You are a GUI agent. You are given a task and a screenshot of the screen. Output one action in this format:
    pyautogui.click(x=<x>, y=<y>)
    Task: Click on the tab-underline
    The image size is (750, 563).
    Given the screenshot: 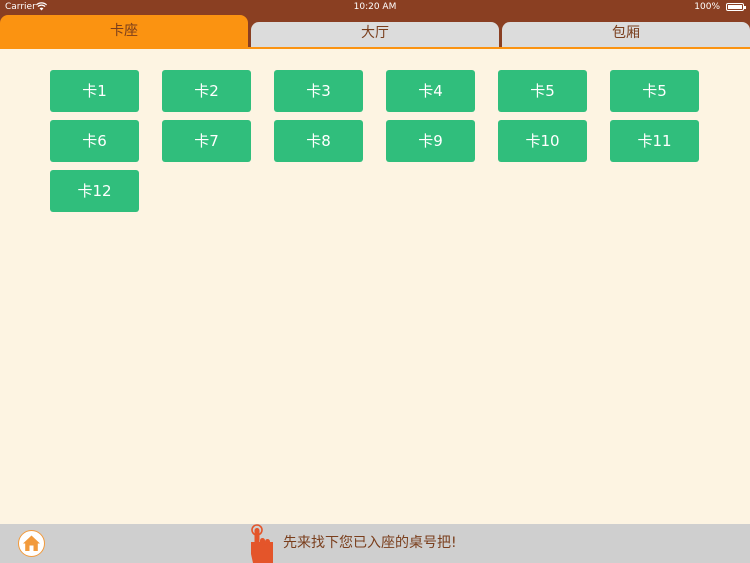 What is the action you would take?
    pyautogui.click(x=375, y=48)
    